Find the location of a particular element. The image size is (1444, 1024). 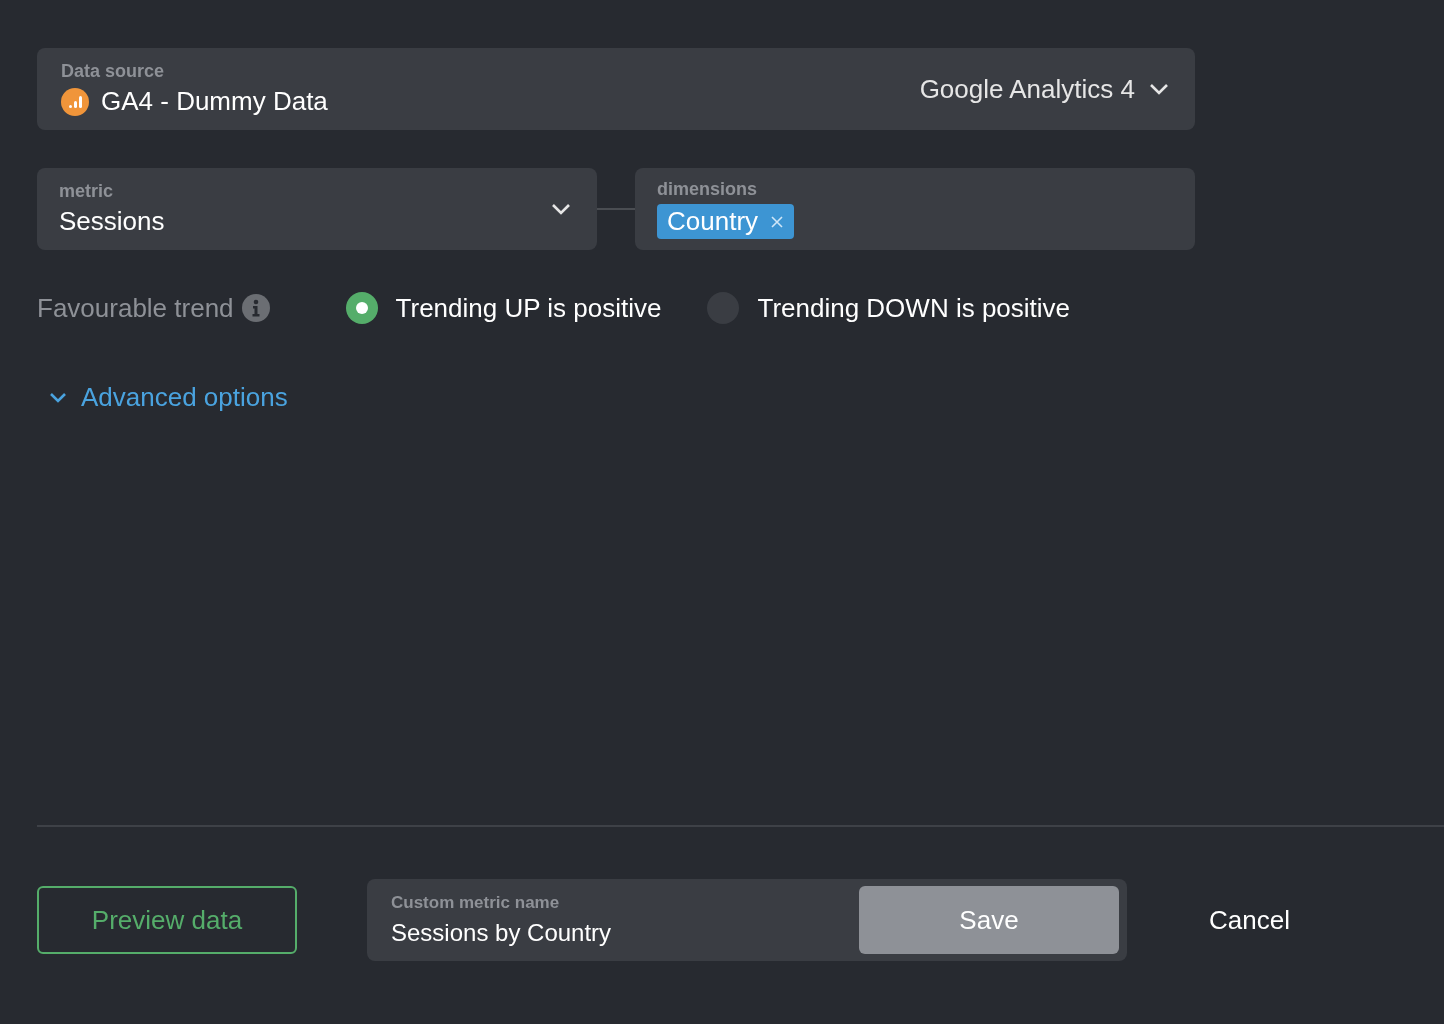

close-icon is located at coordinates (777, 221).